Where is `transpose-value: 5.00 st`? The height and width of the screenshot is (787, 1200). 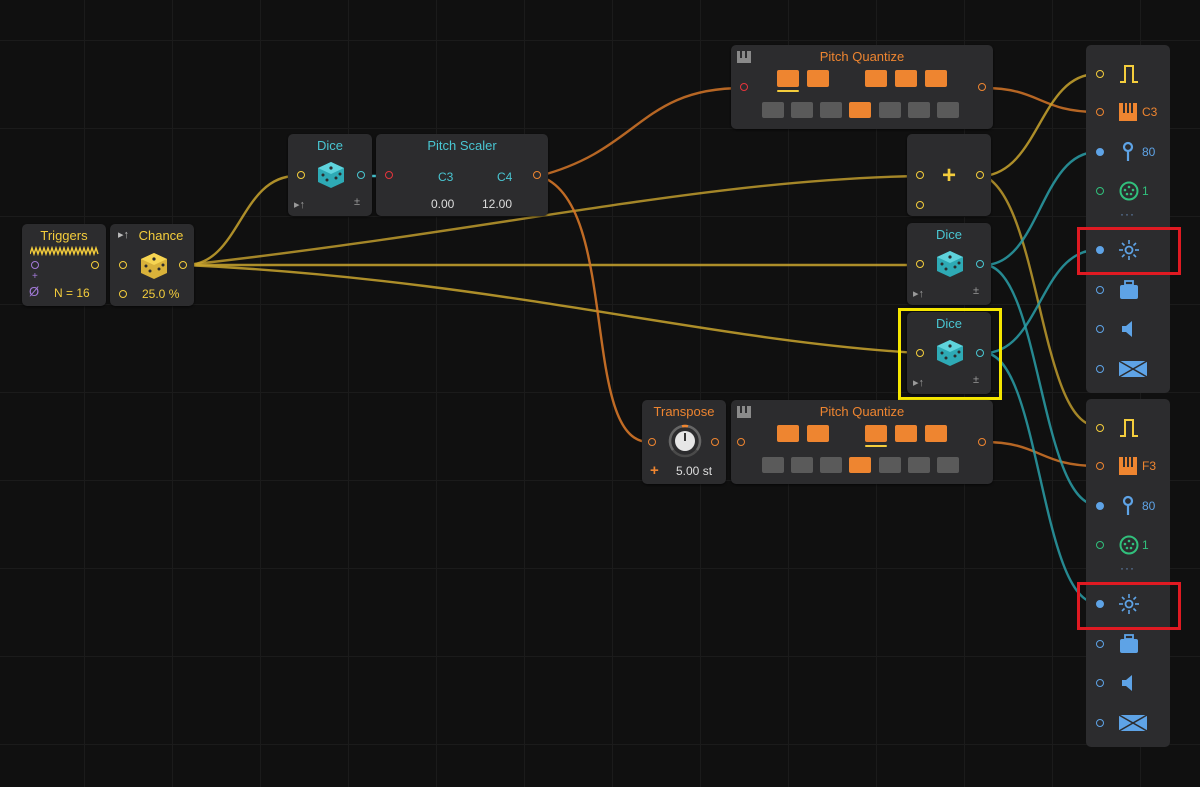
transpose-value: 5.00 st is located at coordinates (694, 471).